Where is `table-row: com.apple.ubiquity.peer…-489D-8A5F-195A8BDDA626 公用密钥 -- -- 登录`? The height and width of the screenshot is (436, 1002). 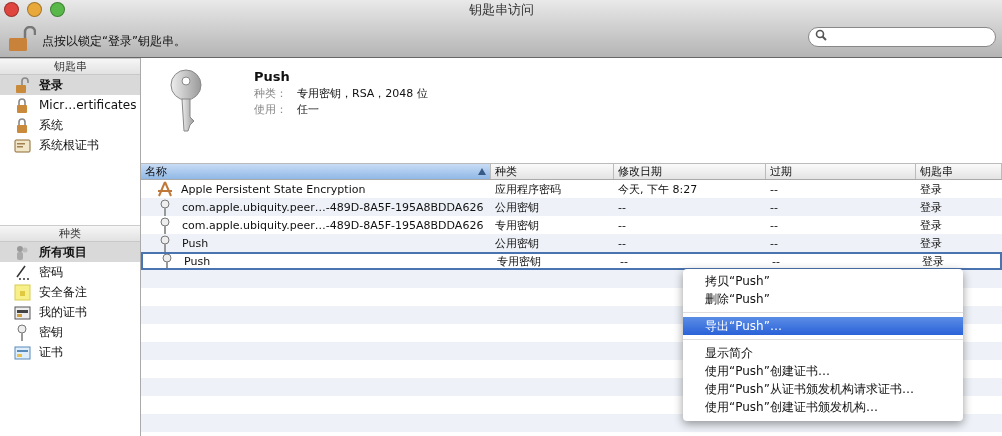
table-row: com.apple.ubiquity.peer…-489D-8A5F-195A8BDDA626 公用密钥 -- -- 登录 is located at coordinates (571, 207).